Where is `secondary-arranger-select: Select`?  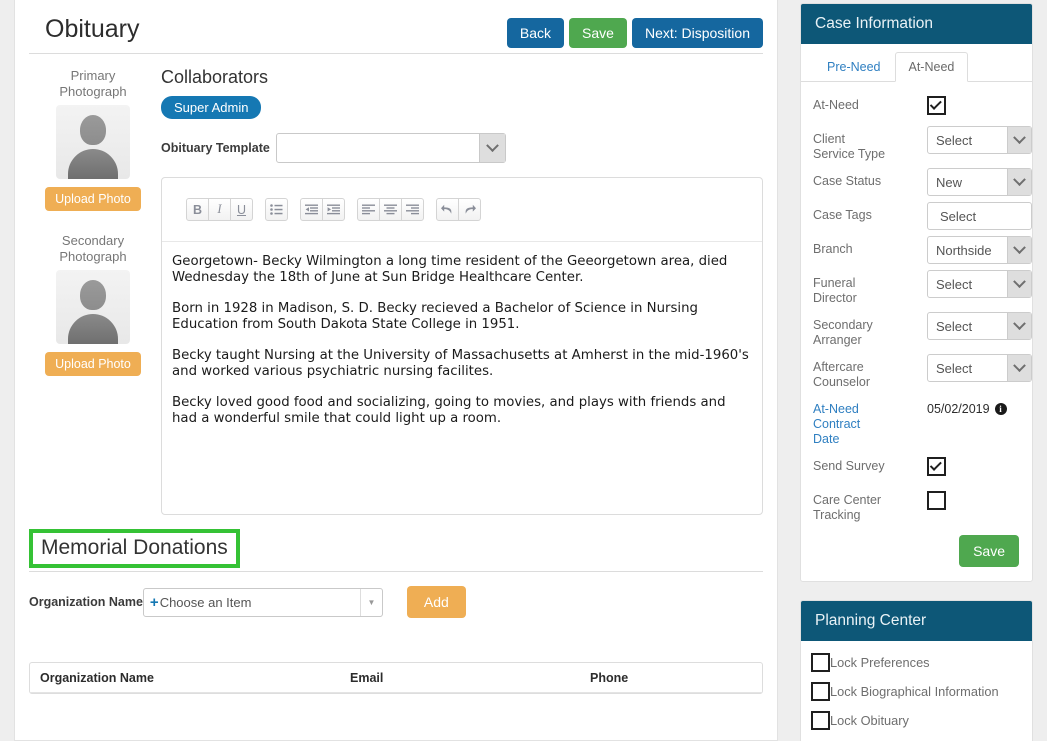 secondary-arranger-select: Select is located at coordinates (979, 326).